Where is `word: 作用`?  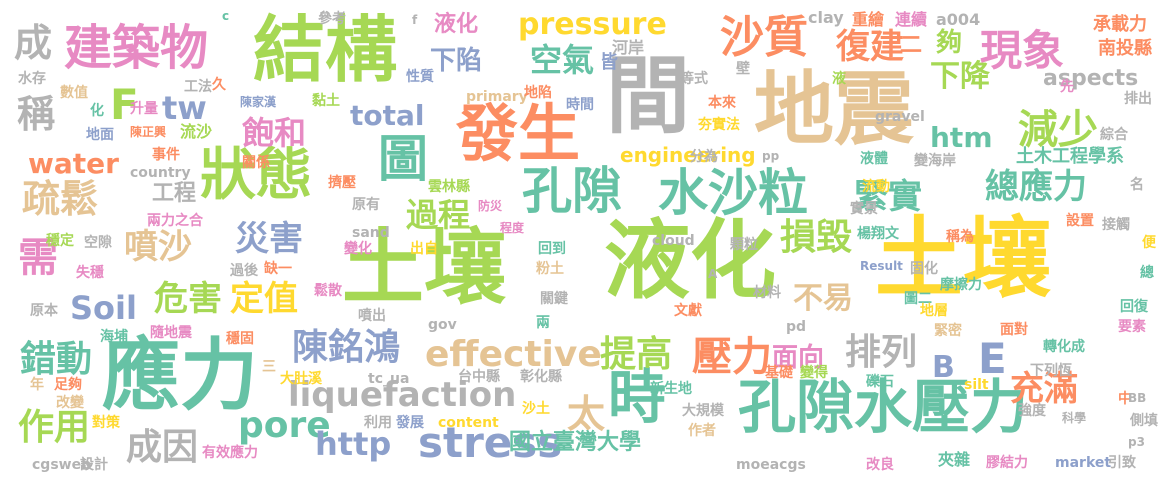
word: 作用 is located at coordinates (54, 427).